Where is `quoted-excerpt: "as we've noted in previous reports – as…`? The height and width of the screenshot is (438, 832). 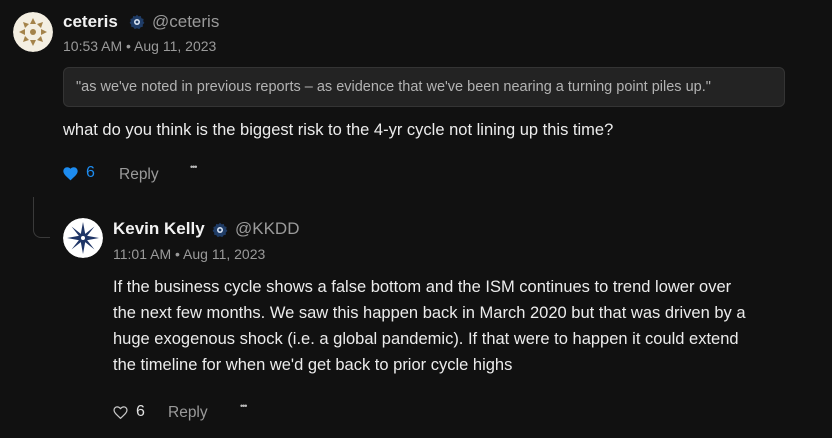
quoted-excerpt: "as we've noted in previous reports – as… is located at coordinates (424, 87).